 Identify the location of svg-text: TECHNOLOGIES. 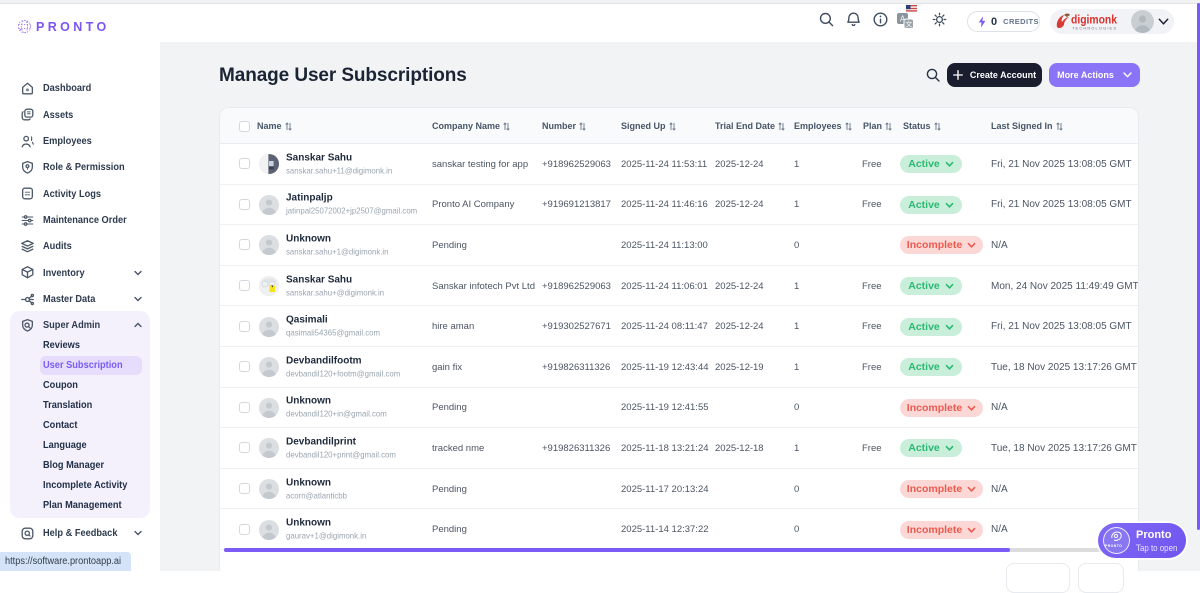
(1094, 28).